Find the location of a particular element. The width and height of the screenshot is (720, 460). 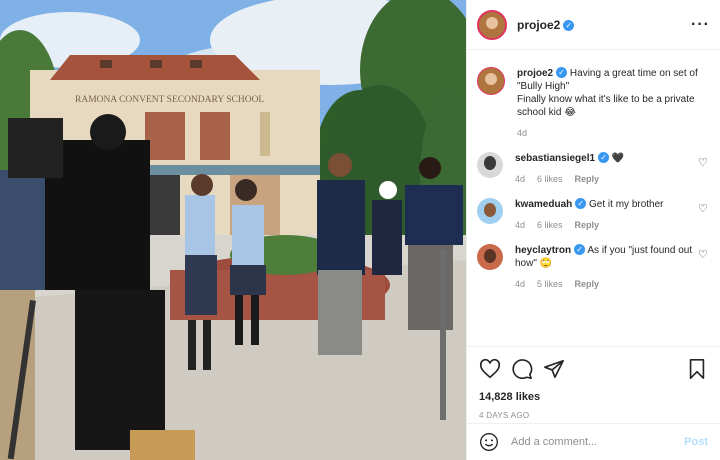

comment-likes: 5 likes is located at coordinates (550, 284).